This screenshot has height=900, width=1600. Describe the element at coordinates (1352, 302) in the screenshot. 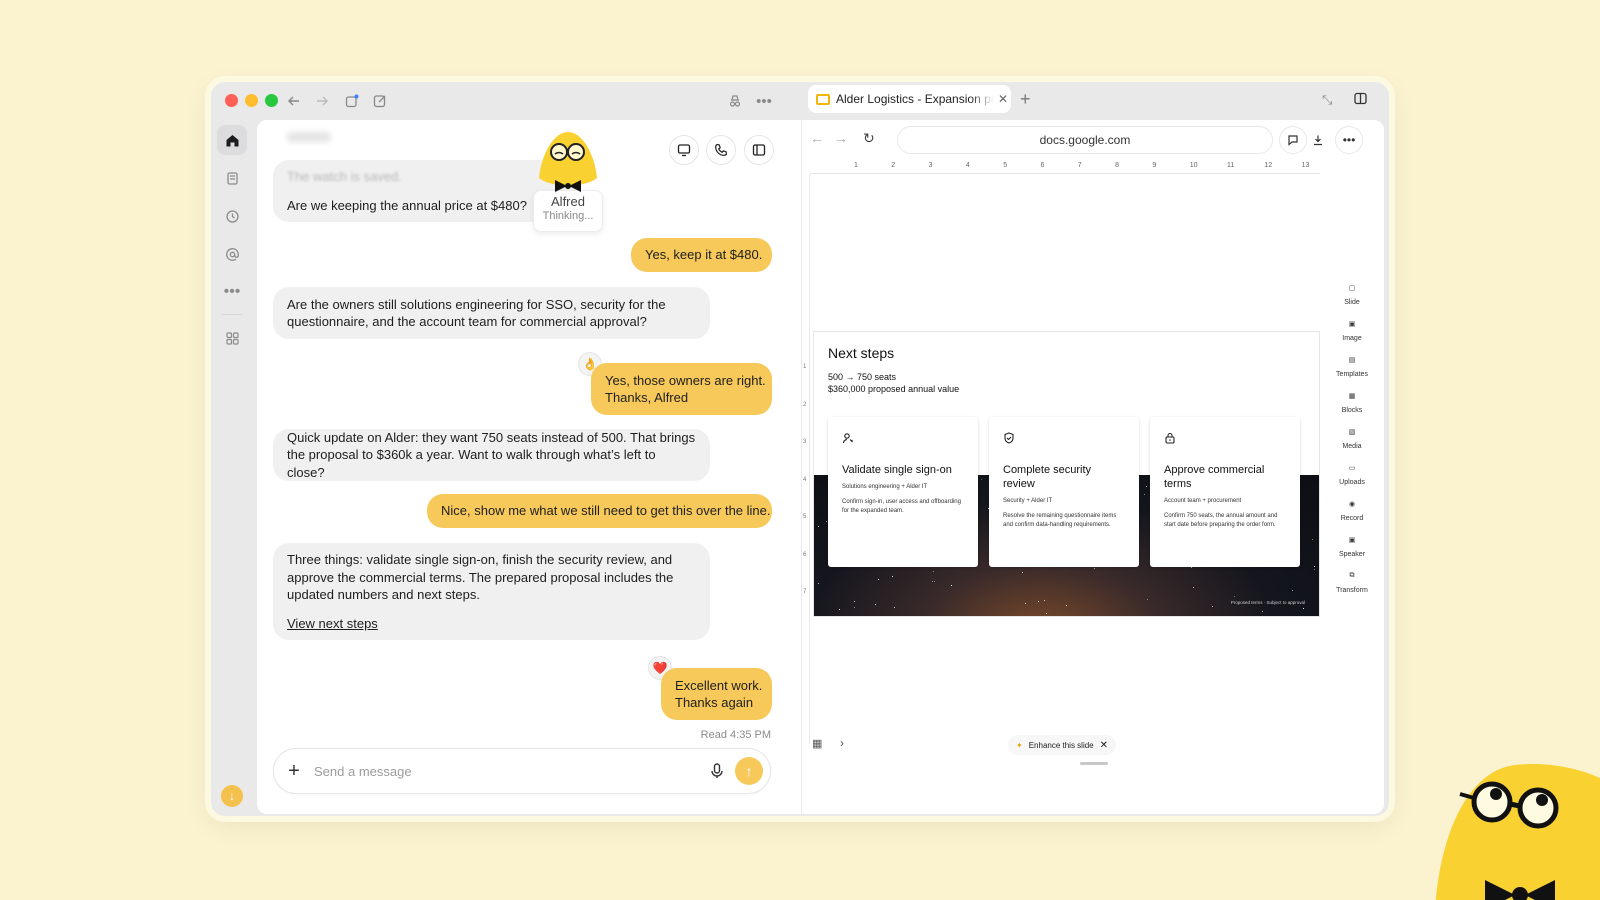

I see `tool-label: Slide` at that location.